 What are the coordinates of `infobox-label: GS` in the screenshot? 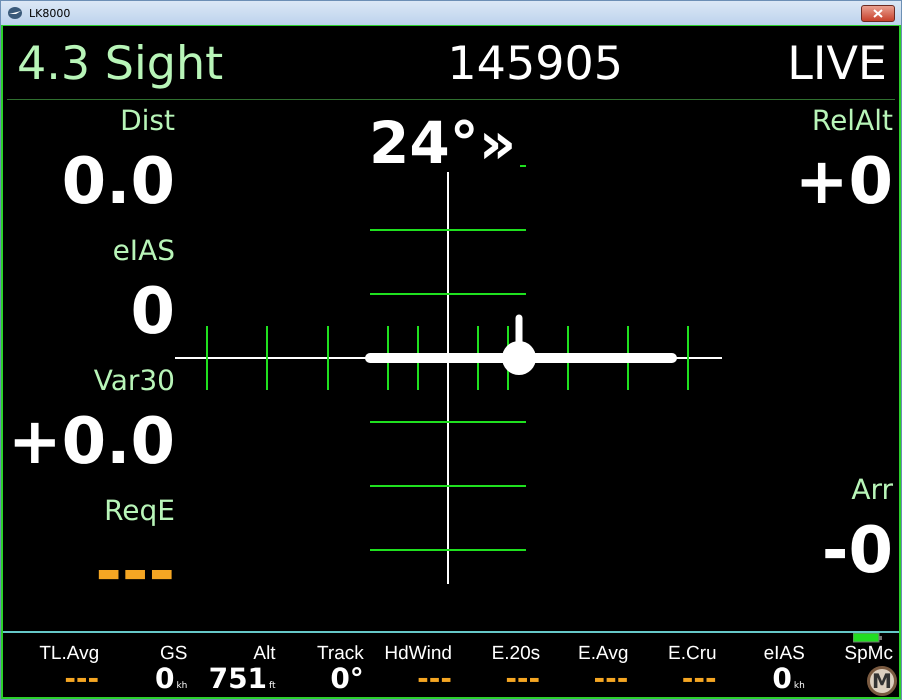 It's located at (174, 654).